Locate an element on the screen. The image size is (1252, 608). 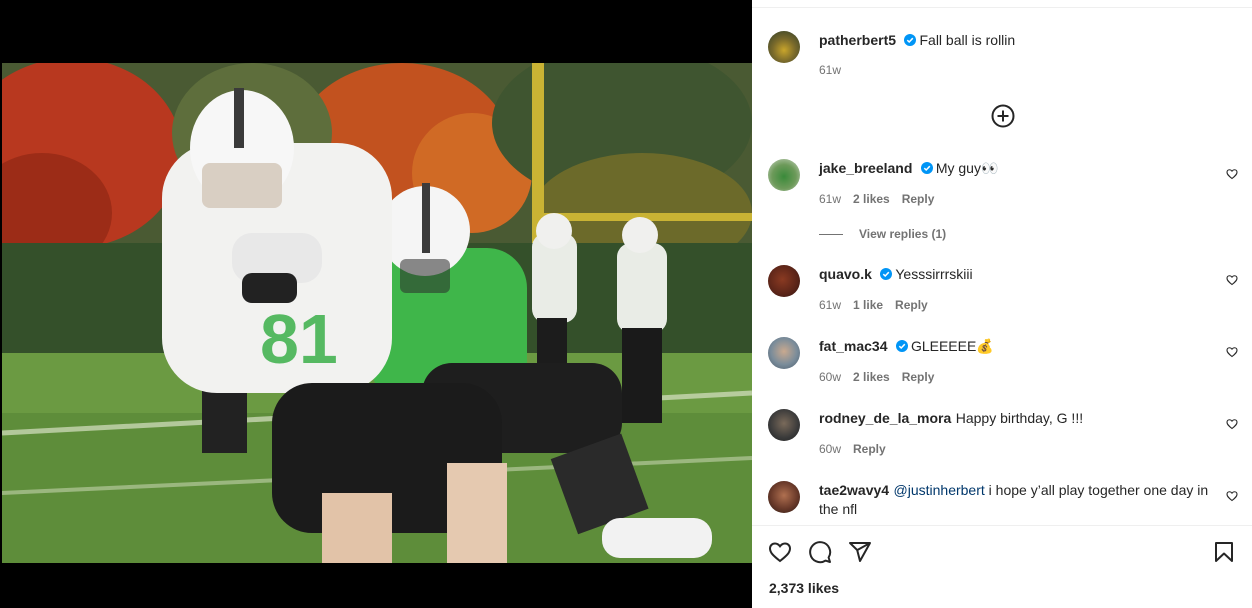
comment-3: fat_mac34 GLEEEEE💰 is located at coordinates (1019, 346).